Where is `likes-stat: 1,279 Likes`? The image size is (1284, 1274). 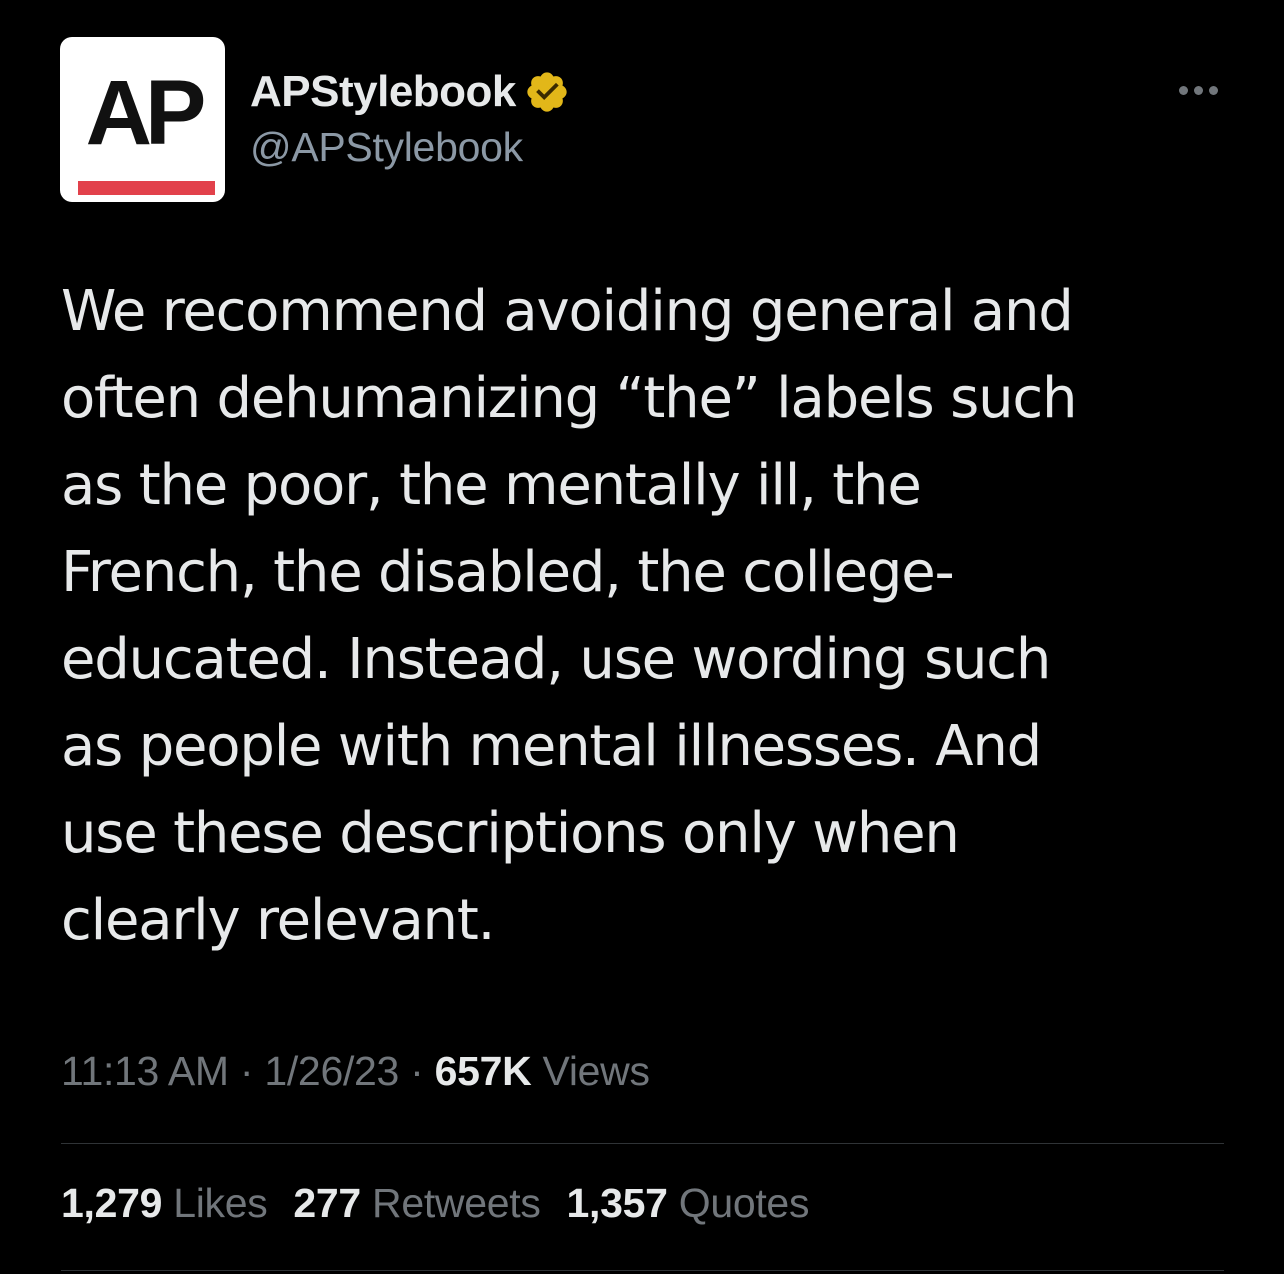
likes-stat: 1,279 Likes is located at coordinates (164, 1203).